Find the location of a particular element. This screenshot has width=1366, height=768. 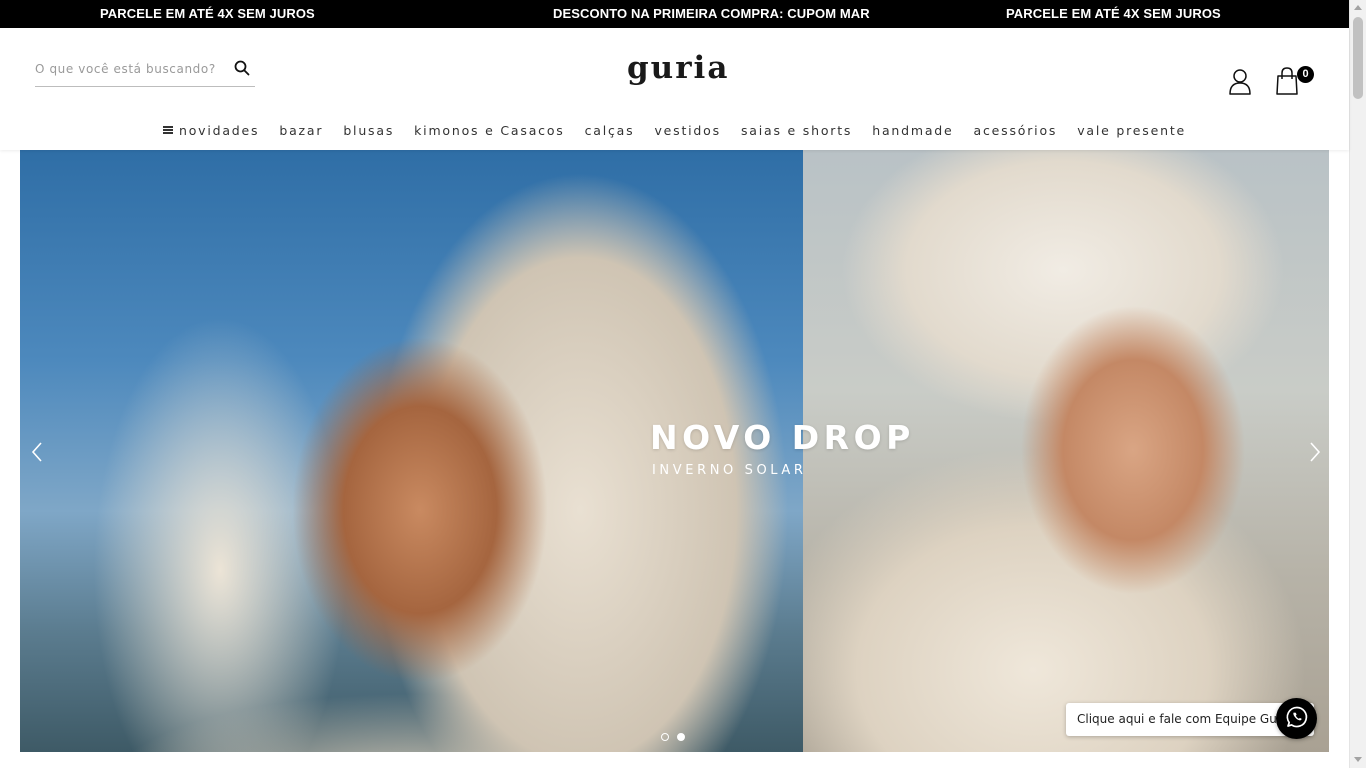

nav-item-blusas: blusas is located at coordinates (368, 130).